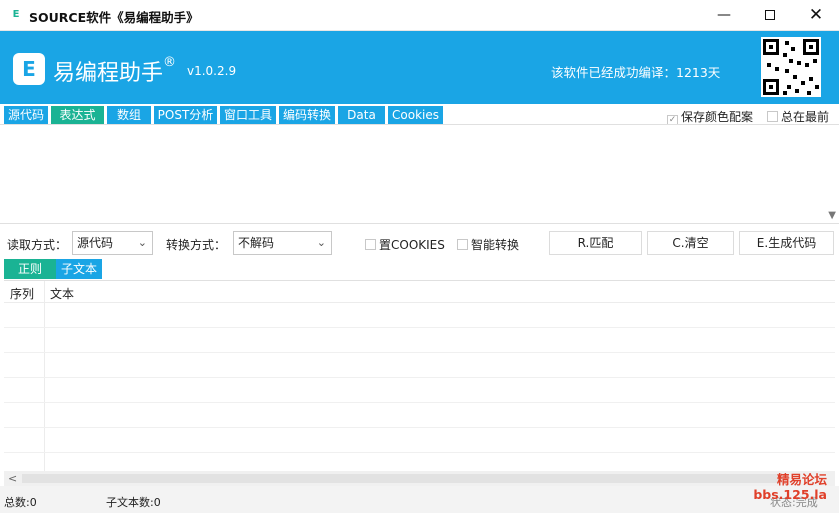 The width and height of the screenshot is (839, 513). What do you see at coordinates (495, 245) in the screenshot?
I see `smart-convert-label: 智能转换` at bounding box center [495, 245].